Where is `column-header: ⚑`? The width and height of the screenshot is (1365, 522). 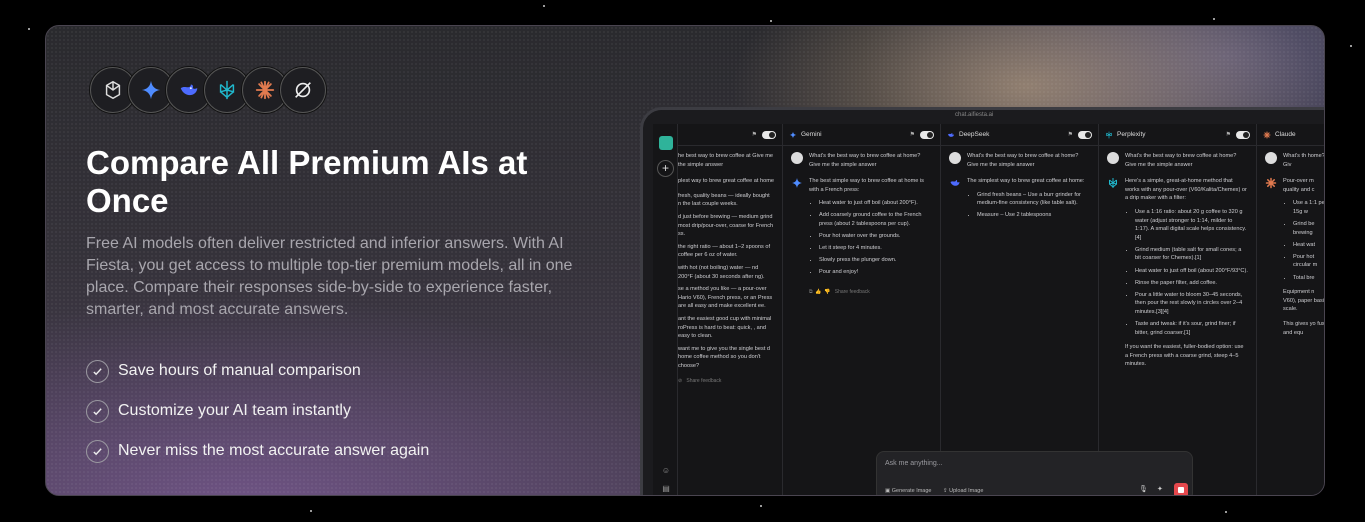 column-header: ⚑ is located at coordinates (730, 135).